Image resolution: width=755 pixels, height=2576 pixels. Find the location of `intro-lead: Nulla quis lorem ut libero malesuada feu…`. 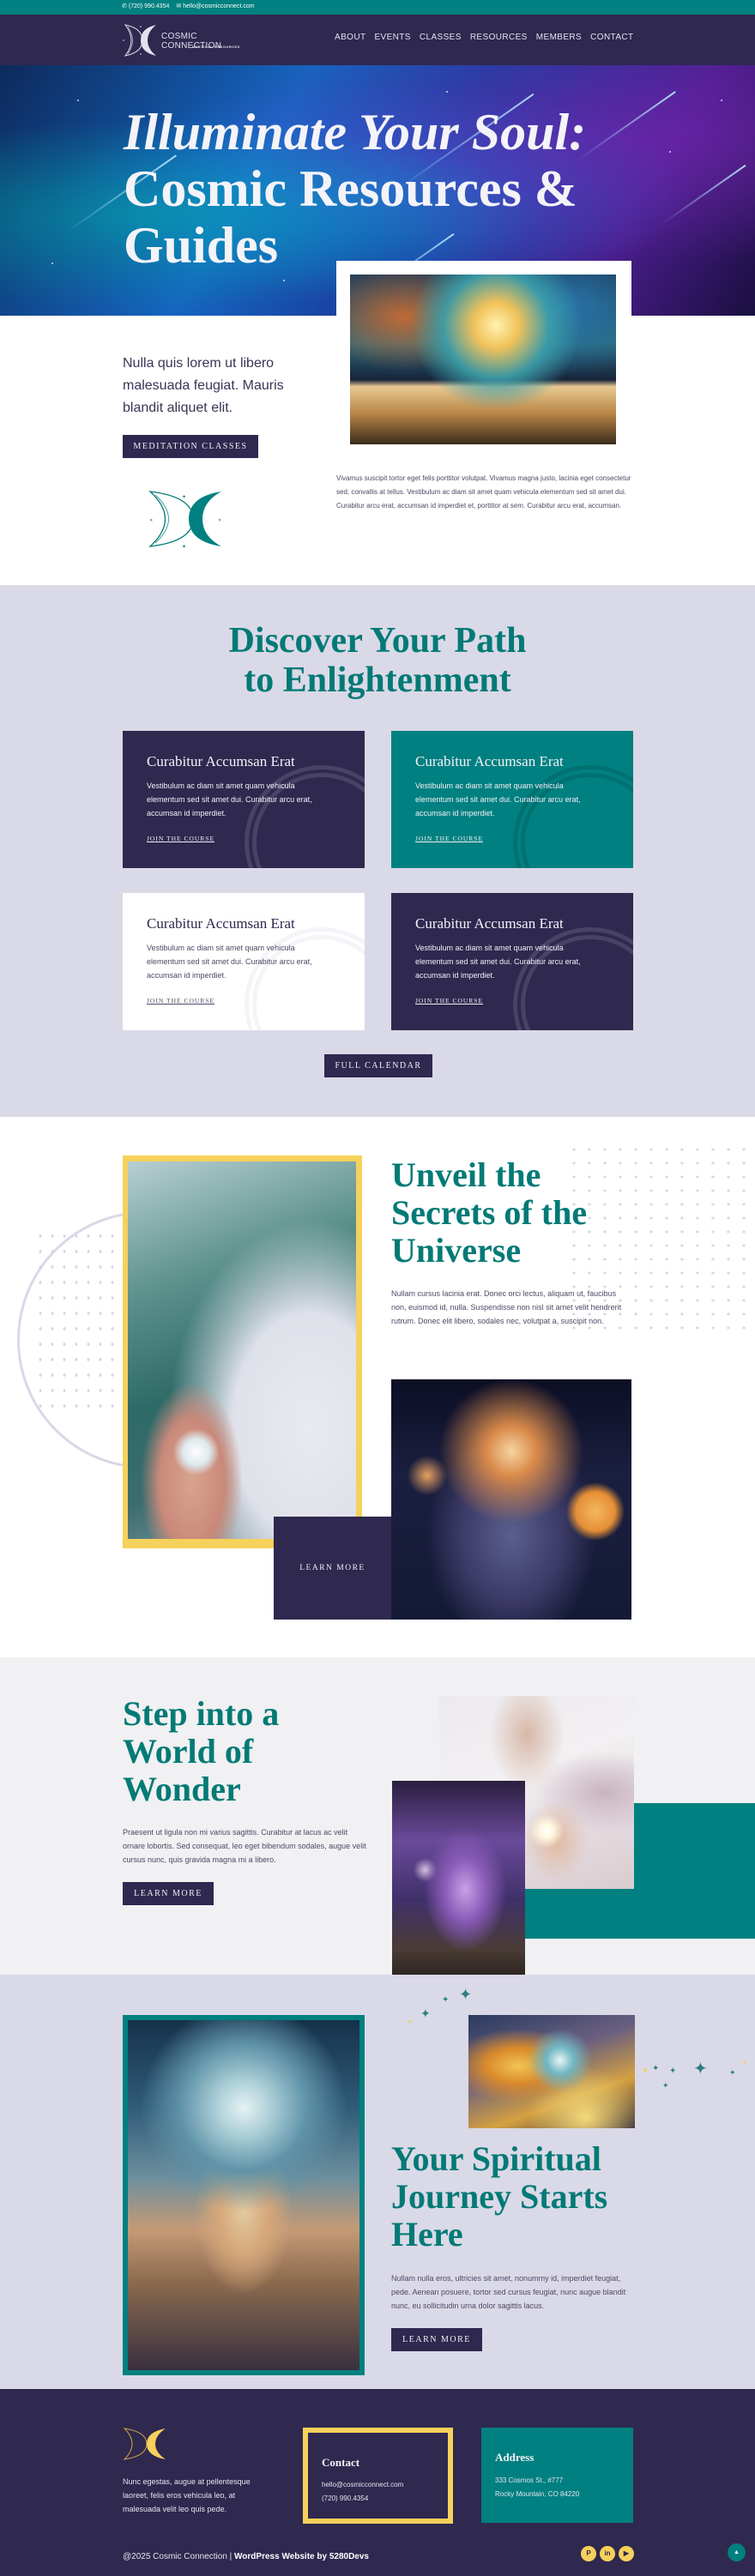

intro-lead: Nulla quis lorem ut libero malesuada feu… is located at coordinates (203, 385).